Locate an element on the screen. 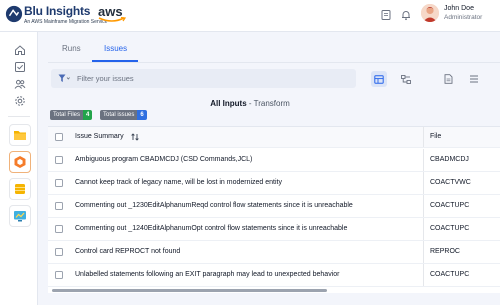  document-icon is located at coordinates (448, 79).